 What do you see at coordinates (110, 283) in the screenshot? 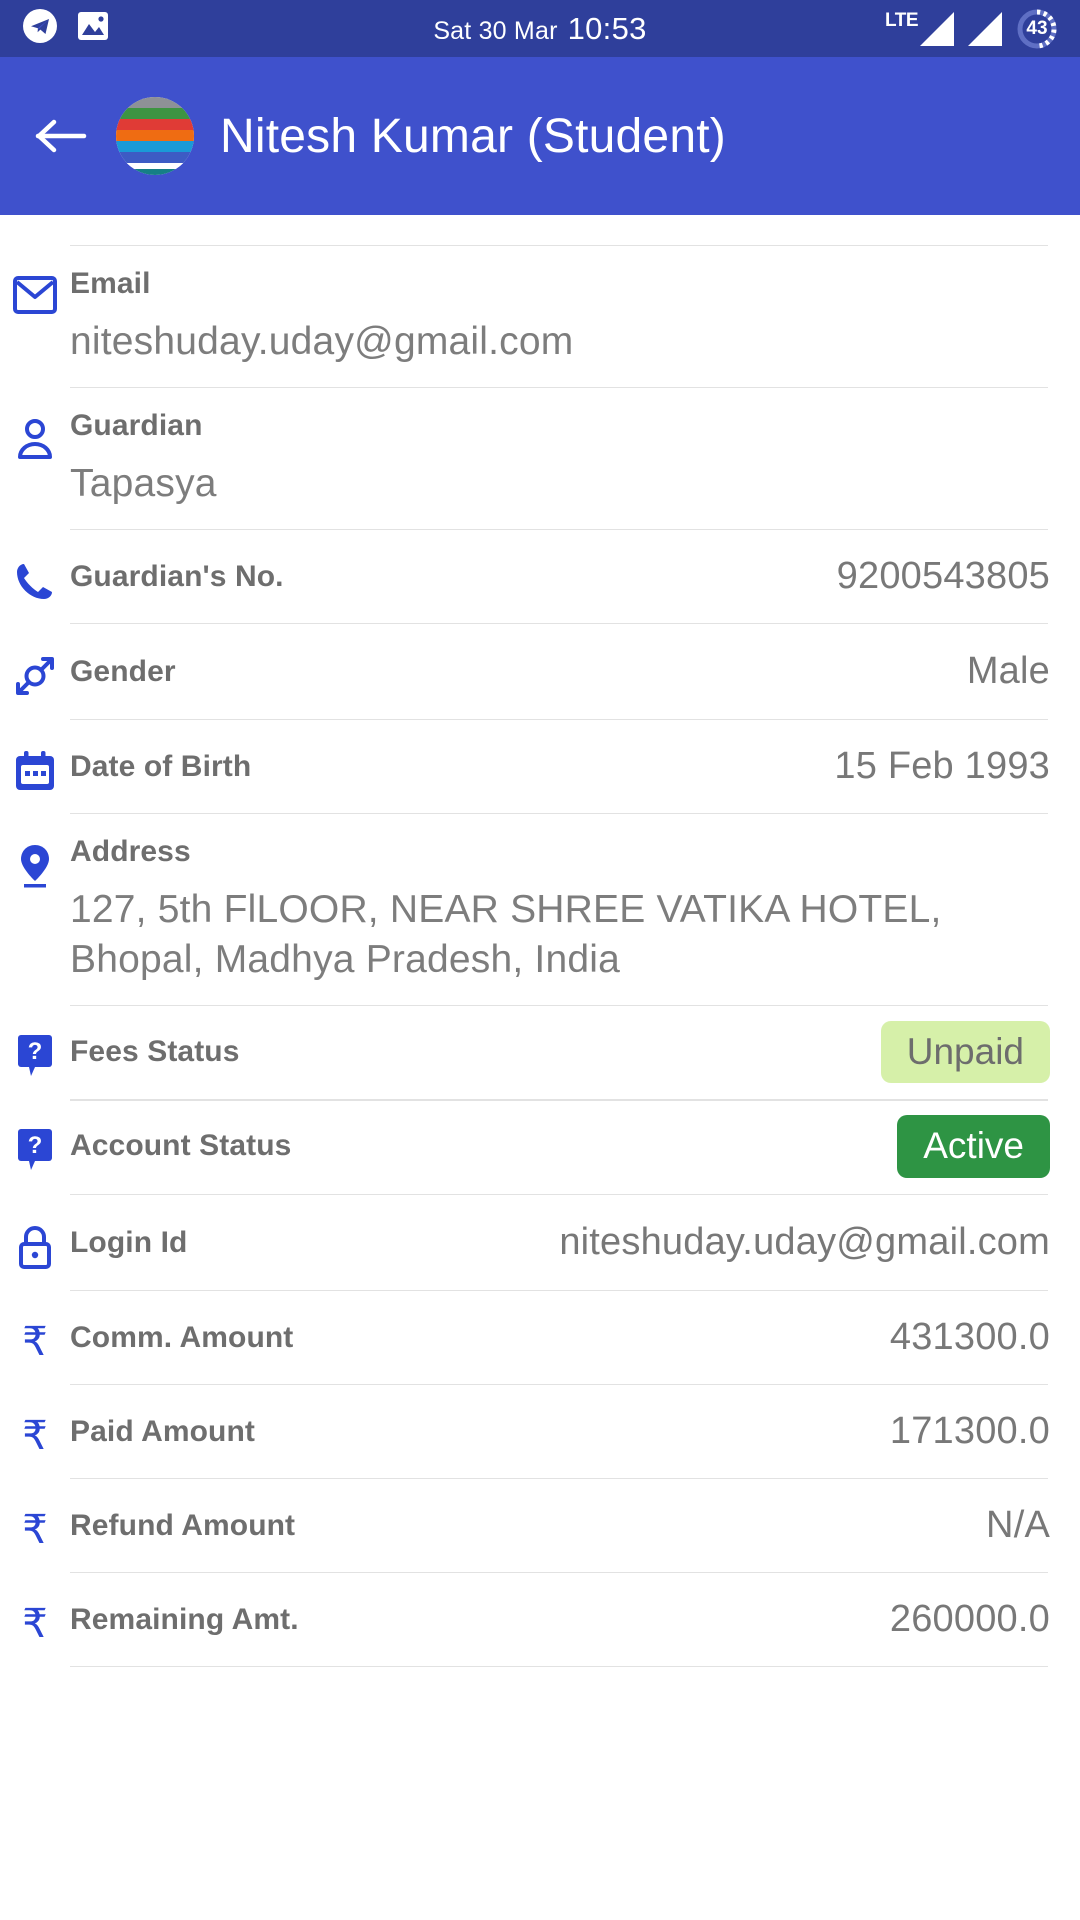
I see `detail-label: Email` at bounding box center [110, 283].